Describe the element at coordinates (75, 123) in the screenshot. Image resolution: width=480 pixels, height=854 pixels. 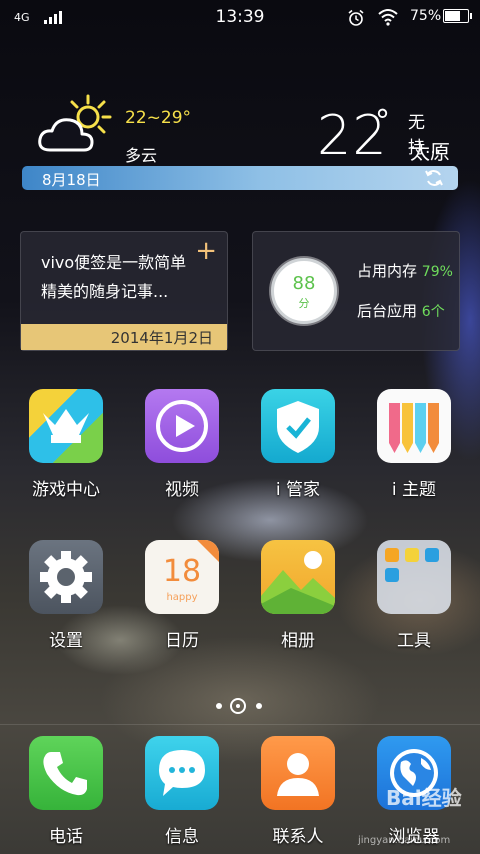
I see `partly-cloudy-icon` at that location.